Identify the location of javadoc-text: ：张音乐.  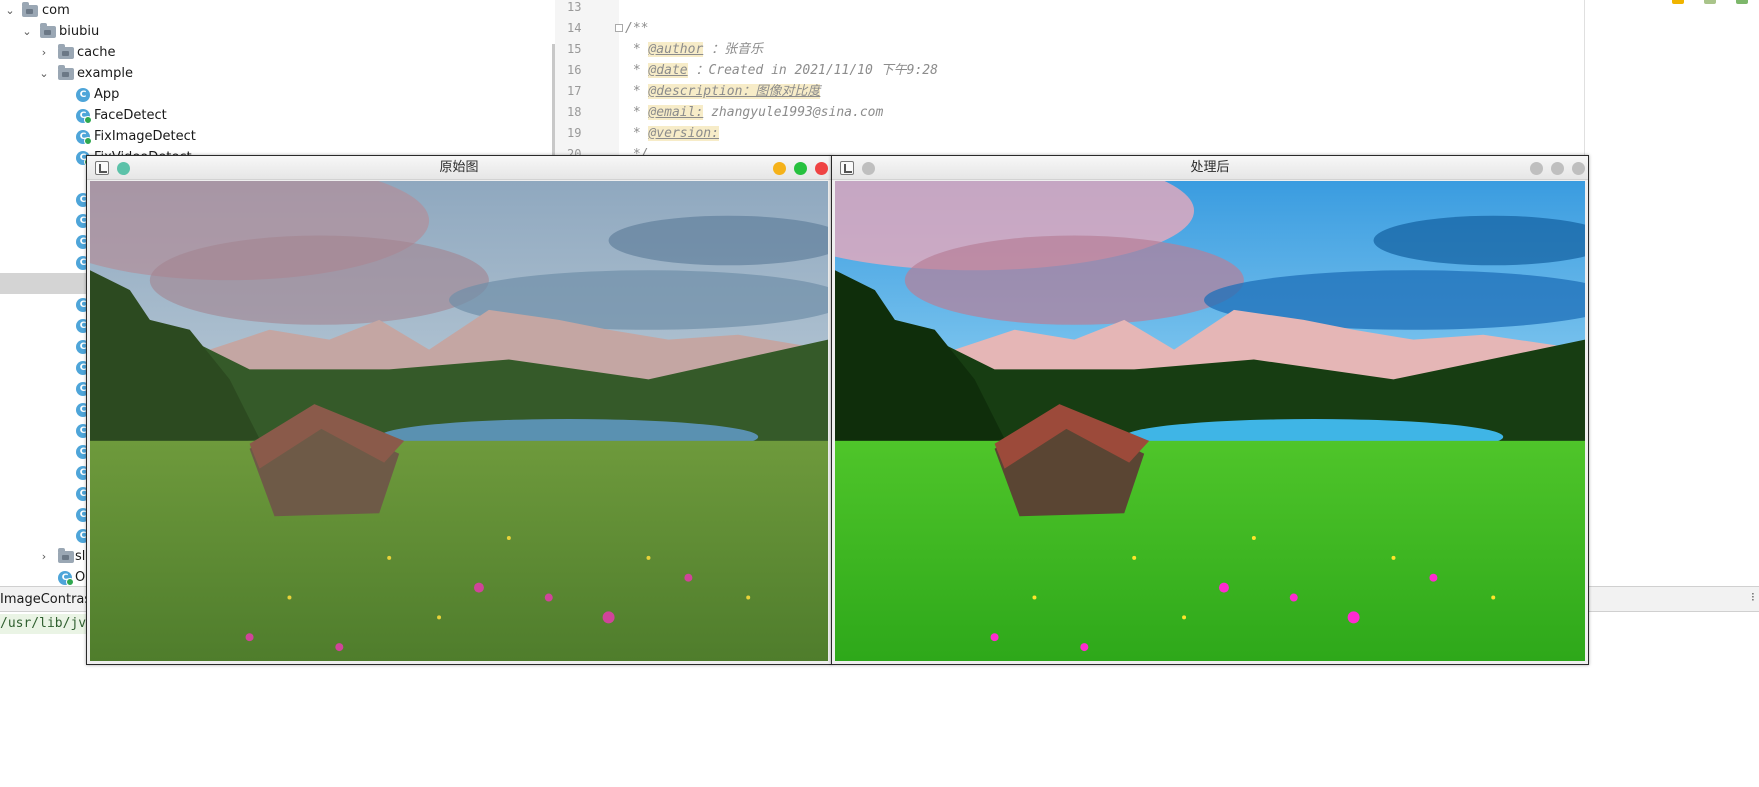
(733, 49).